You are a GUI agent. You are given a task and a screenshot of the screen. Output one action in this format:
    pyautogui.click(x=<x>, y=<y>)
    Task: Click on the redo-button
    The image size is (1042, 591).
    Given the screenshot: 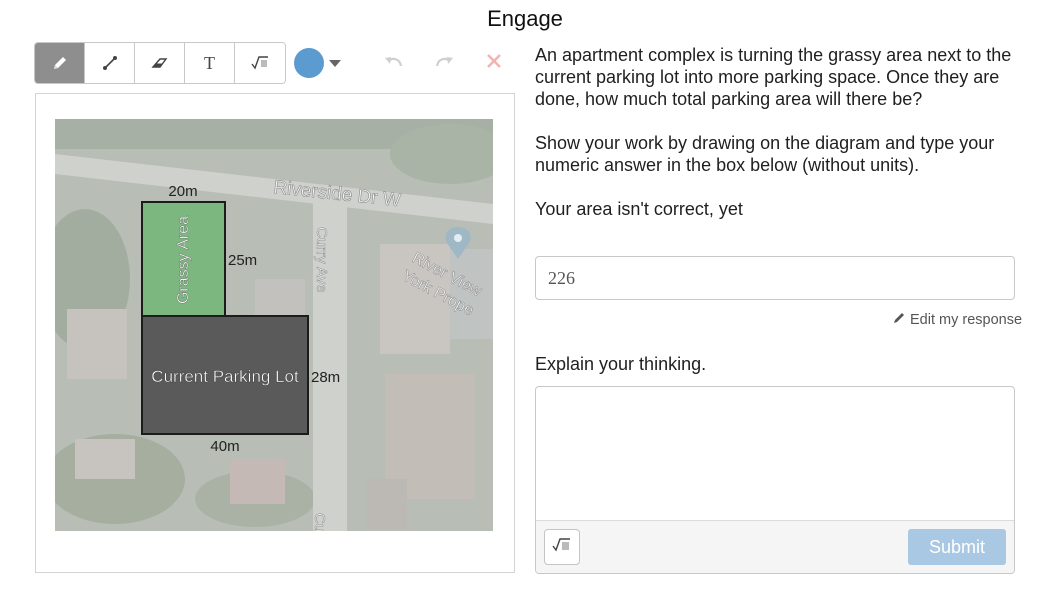 What is the action you would take?
    pyautogui.click(x=444, y=63)
    